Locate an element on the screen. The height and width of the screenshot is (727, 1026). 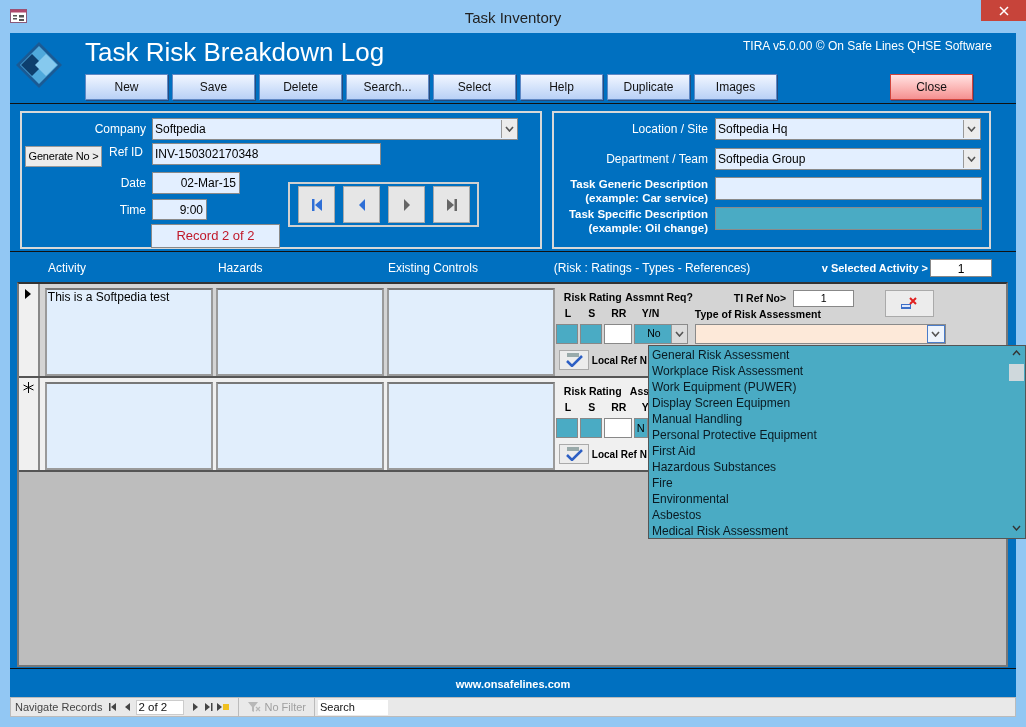
form-title: Task Risk Breakdown Log is located at coordinates (235, 52).